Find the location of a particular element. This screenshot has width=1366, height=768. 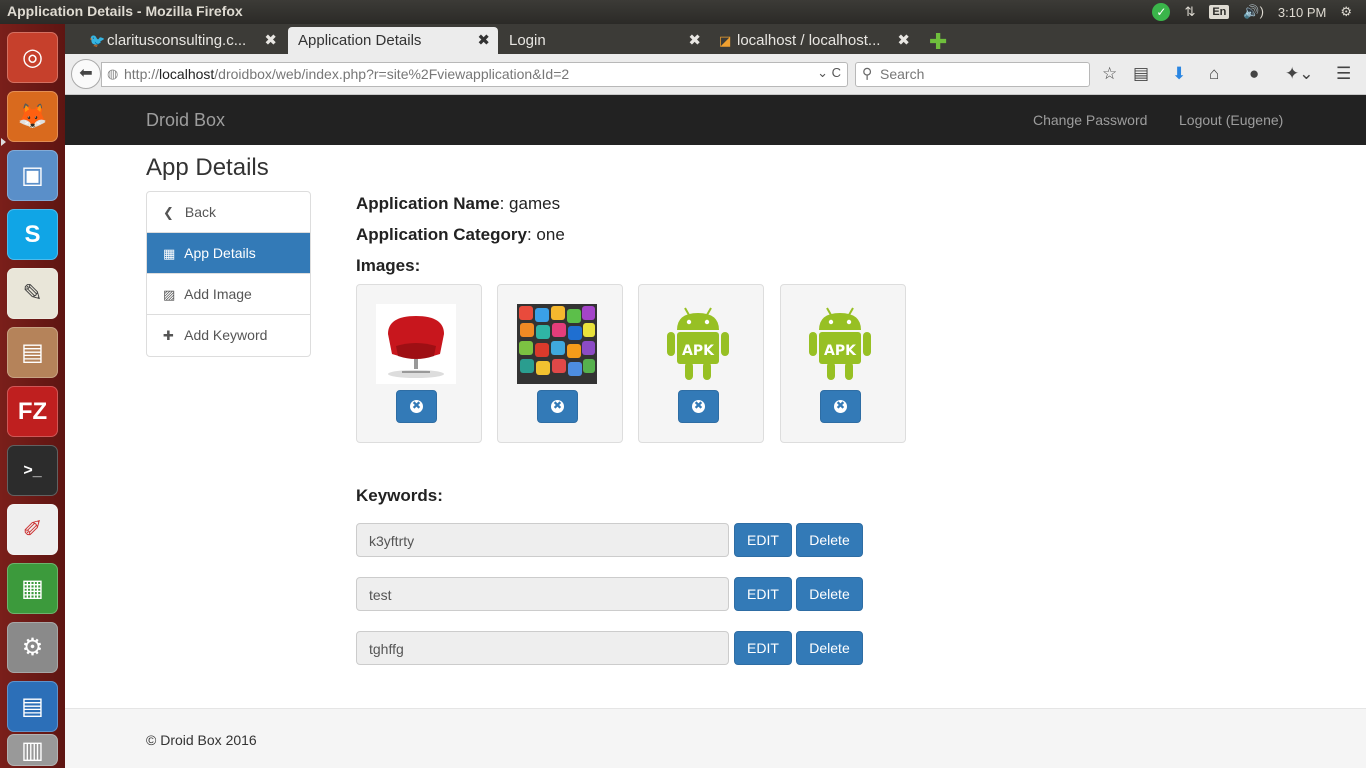

keyword-field: tghffg is located at coordinates (542, 648).